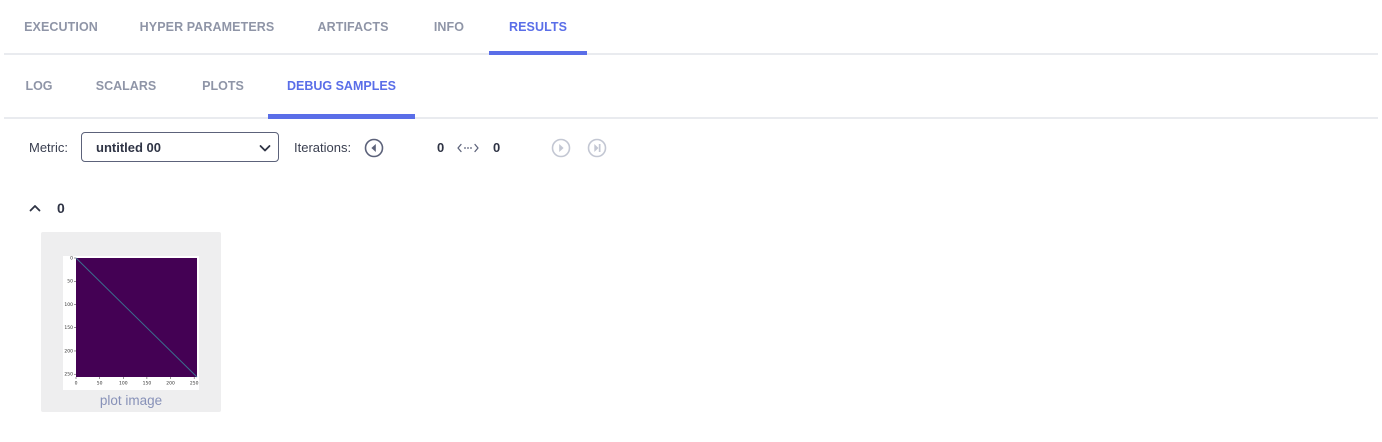  I want to click on metric-select-value: untitled 00, so click(129, 147).